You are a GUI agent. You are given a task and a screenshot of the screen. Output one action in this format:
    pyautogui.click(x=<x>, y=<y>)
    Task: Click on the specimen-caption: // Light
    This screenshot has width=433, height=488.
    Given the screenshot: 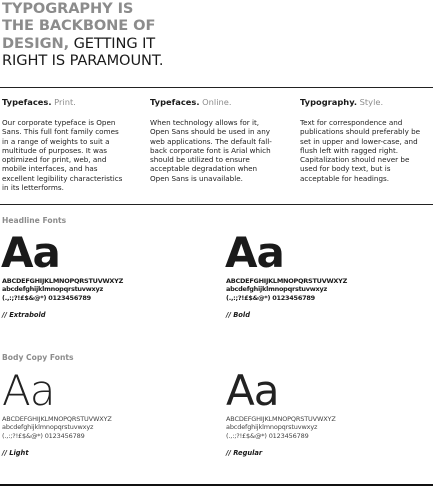 What is the action you would take?
    pyautogui.click(x=15, y=453)
    